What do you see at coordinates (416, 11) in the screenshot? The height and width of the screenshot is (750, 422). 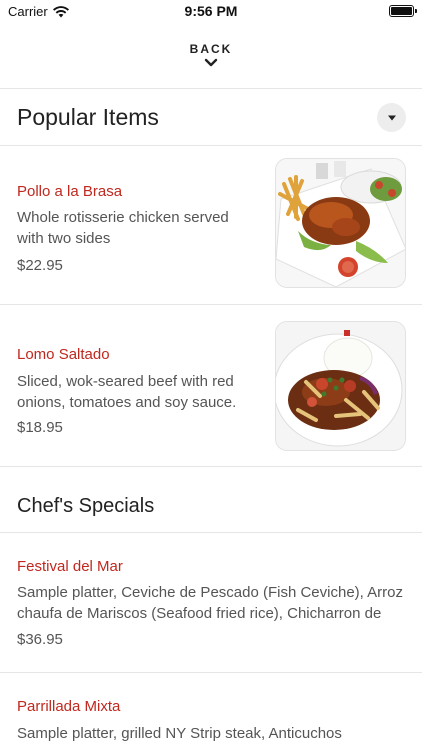 I see `battery-cap` at bounding box center [416, 11].